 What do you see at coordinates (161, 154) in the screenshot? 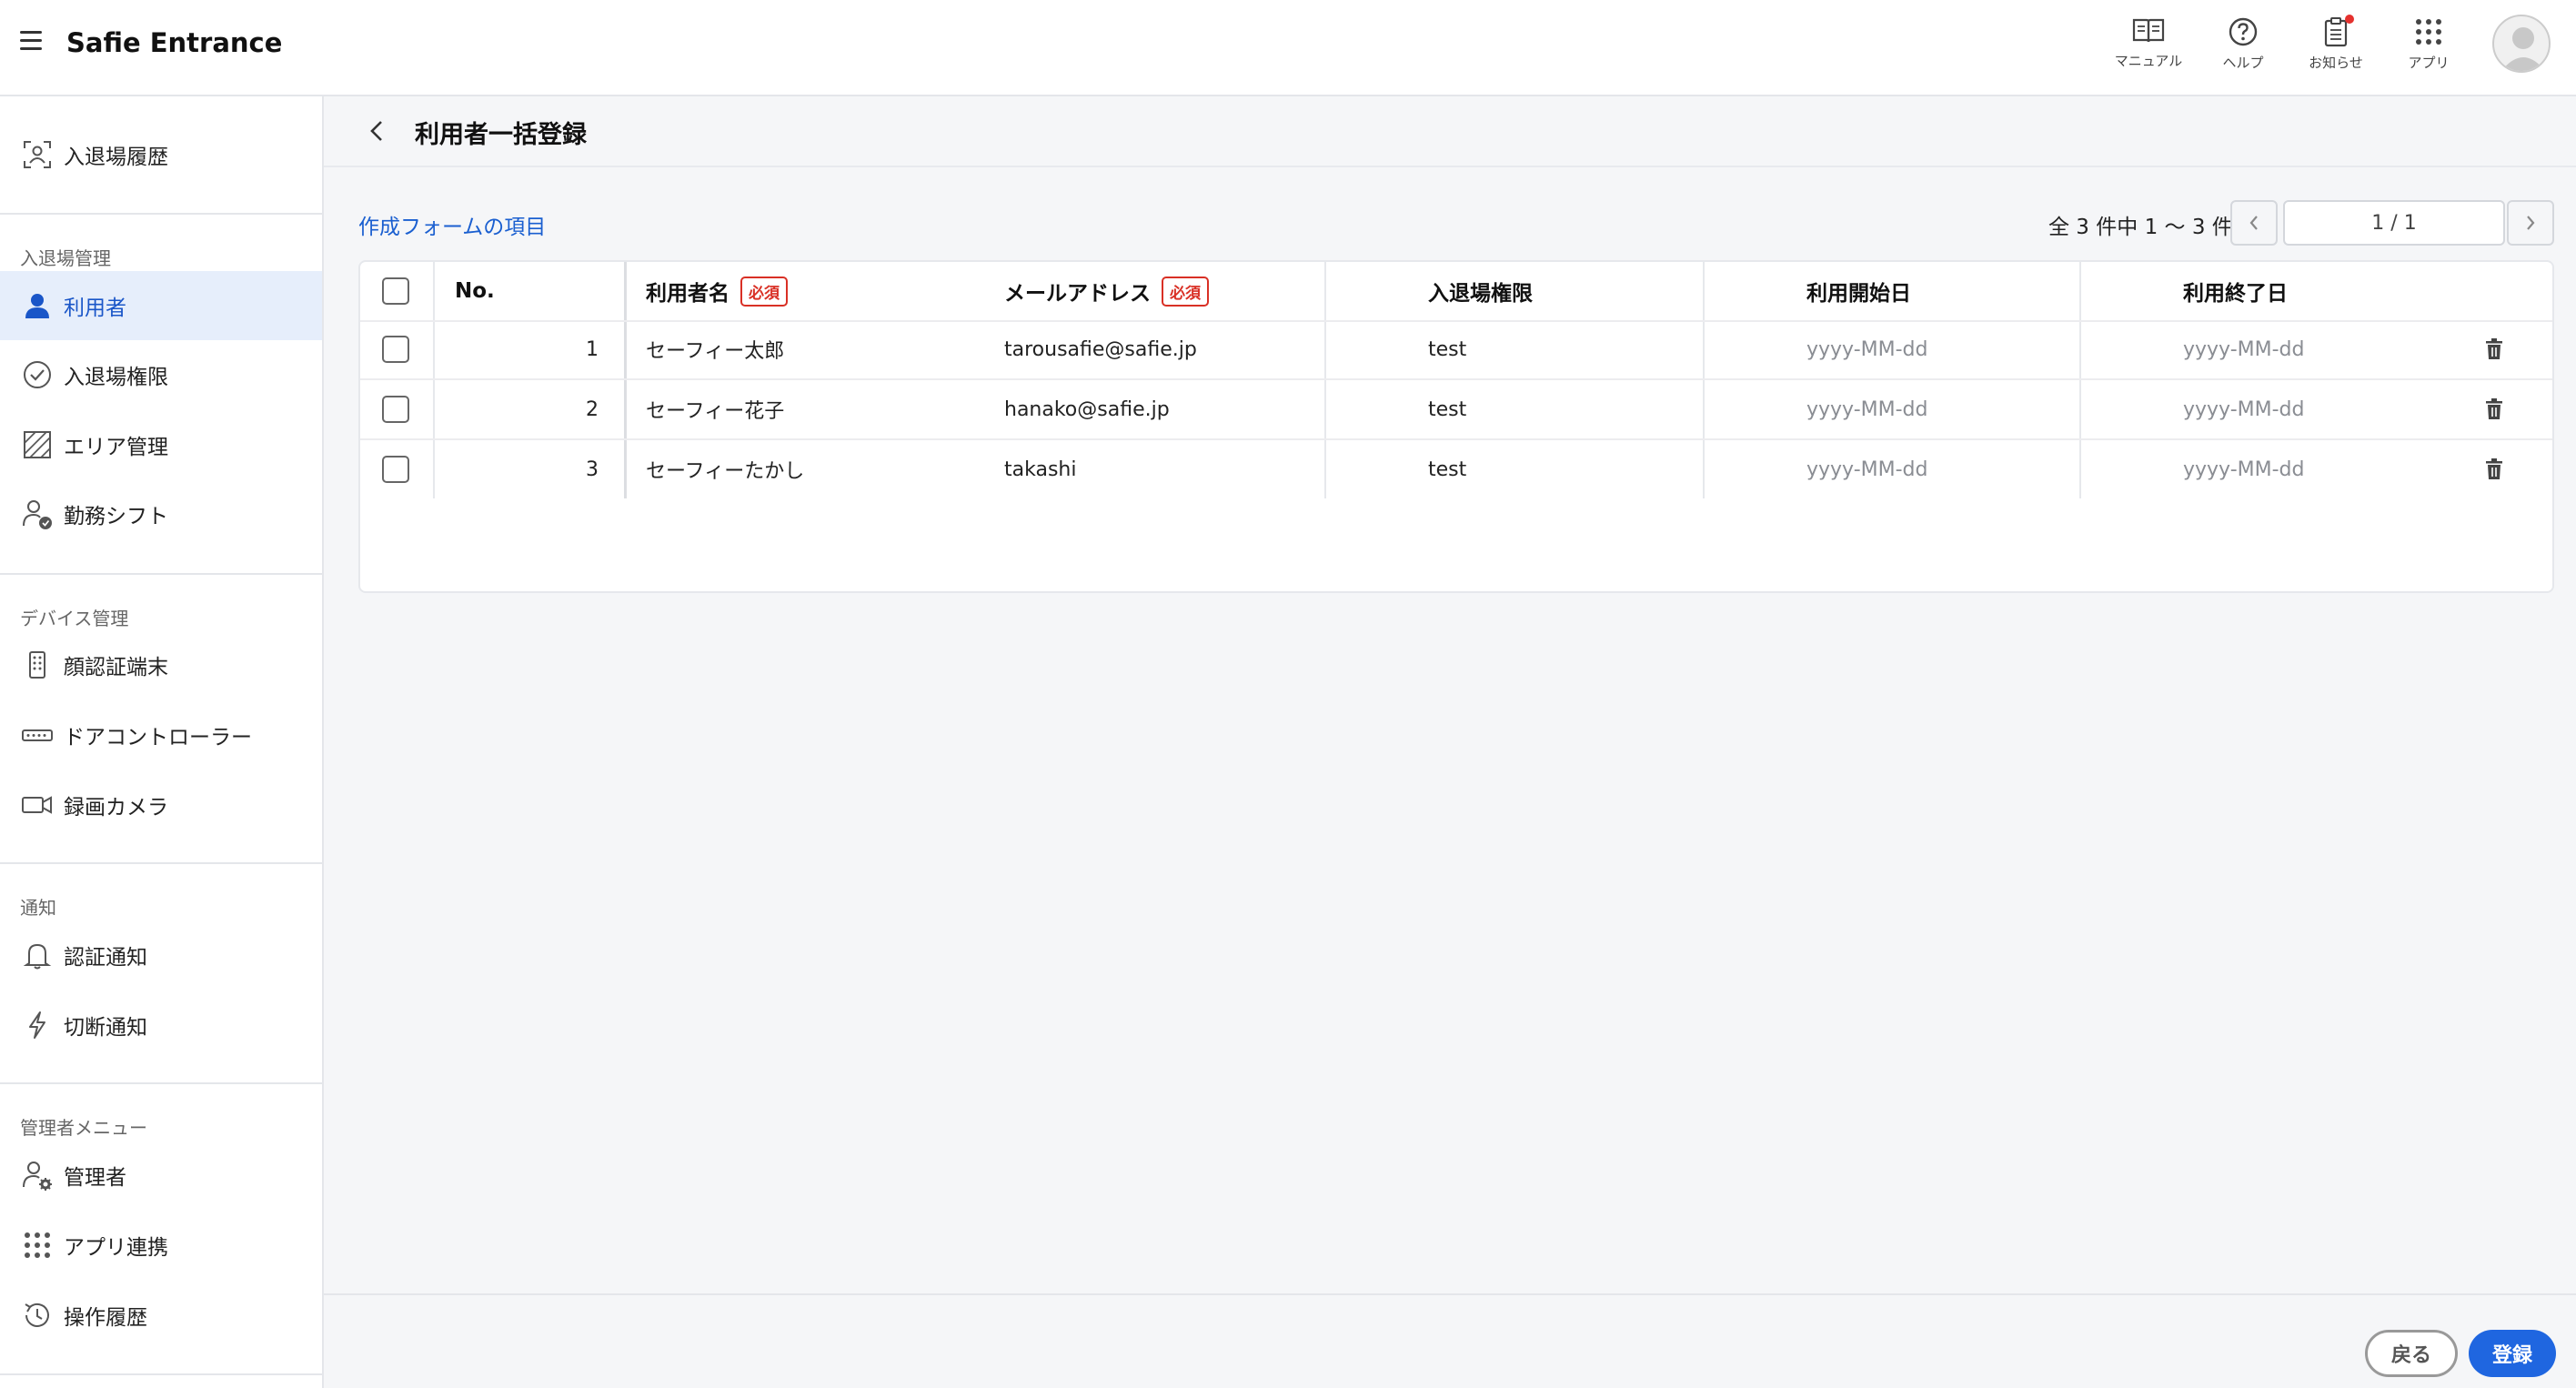
I see `sidebar-item-entry-history: 入退場履歴` at bounding box center [161, 154].